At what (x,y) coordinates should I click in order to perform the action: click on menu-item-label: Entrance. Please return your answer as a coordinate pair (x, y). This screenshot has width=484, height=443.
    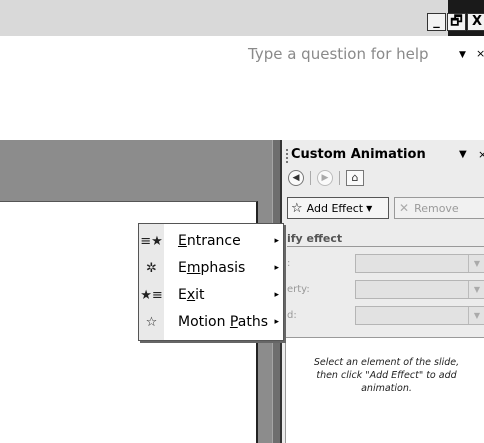
    Looking at the image, I should click on (209, 241).